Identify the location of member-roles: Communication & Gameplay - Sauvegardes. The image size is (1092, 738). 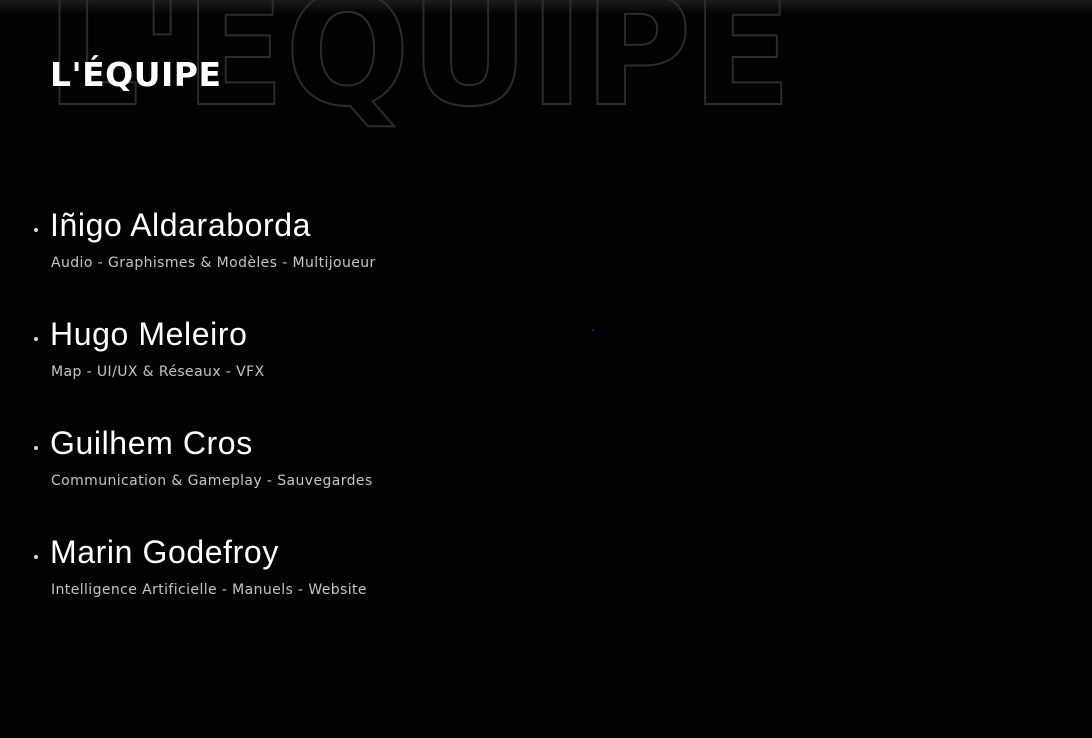
(212, 481).